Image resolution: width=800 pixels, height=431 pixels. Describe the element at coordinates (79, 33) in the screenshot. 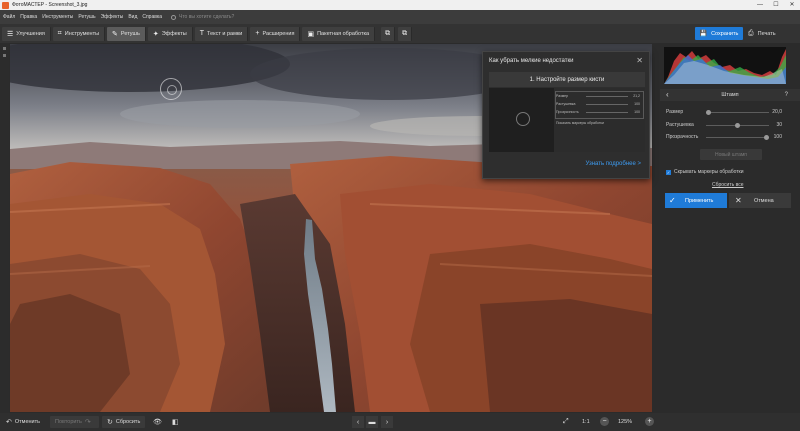

I see `tab-tools: ⌗ Инструменты` at that location.